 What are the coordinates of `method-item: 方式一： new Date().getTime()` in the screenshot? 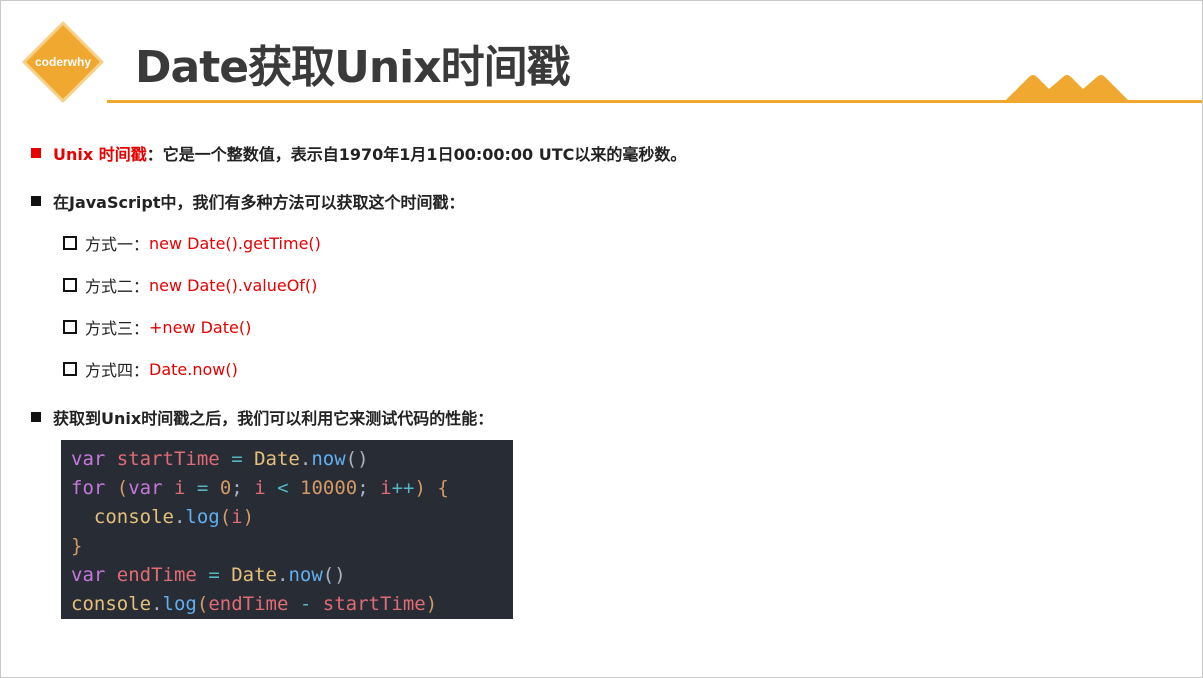 It's located at (192, 243).